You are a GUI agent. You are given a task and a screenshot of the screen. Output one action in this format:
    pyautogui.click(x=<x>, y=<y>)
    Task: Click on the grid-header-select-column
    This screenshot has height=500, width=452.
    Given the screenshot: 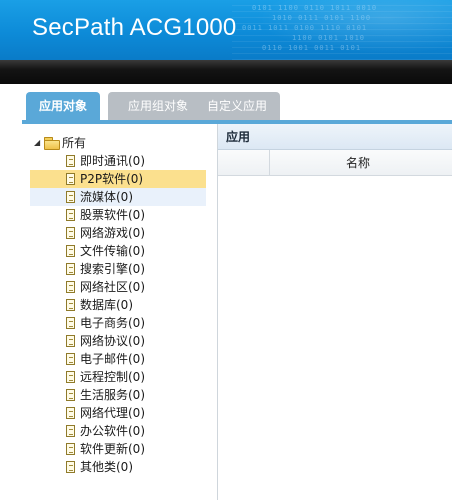 What is the action you would take?
    pyautogui.click(x=244, y=163)
    